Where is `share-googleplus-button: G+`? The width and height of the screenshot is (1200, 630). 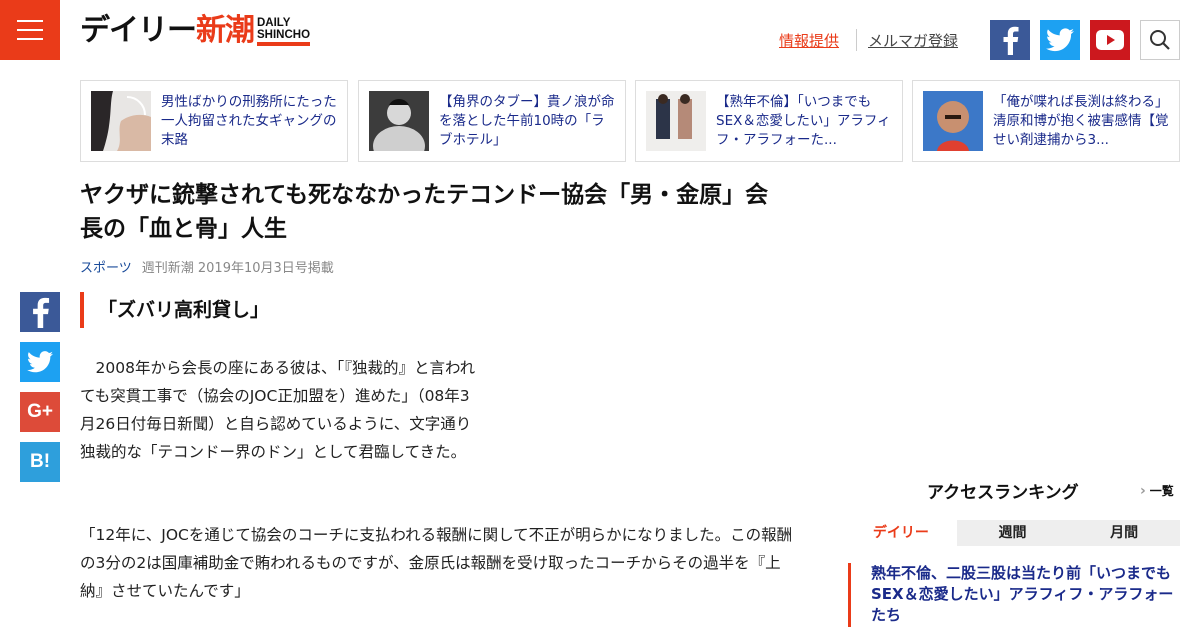 share-googleplus-button: G+ is located at coordinates (40, 412).